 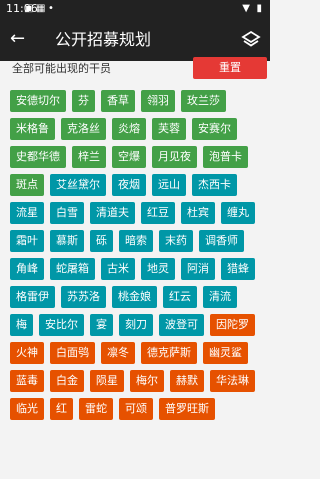 I want to click on operator-chip: 阿消, so click(x=198, y=269).